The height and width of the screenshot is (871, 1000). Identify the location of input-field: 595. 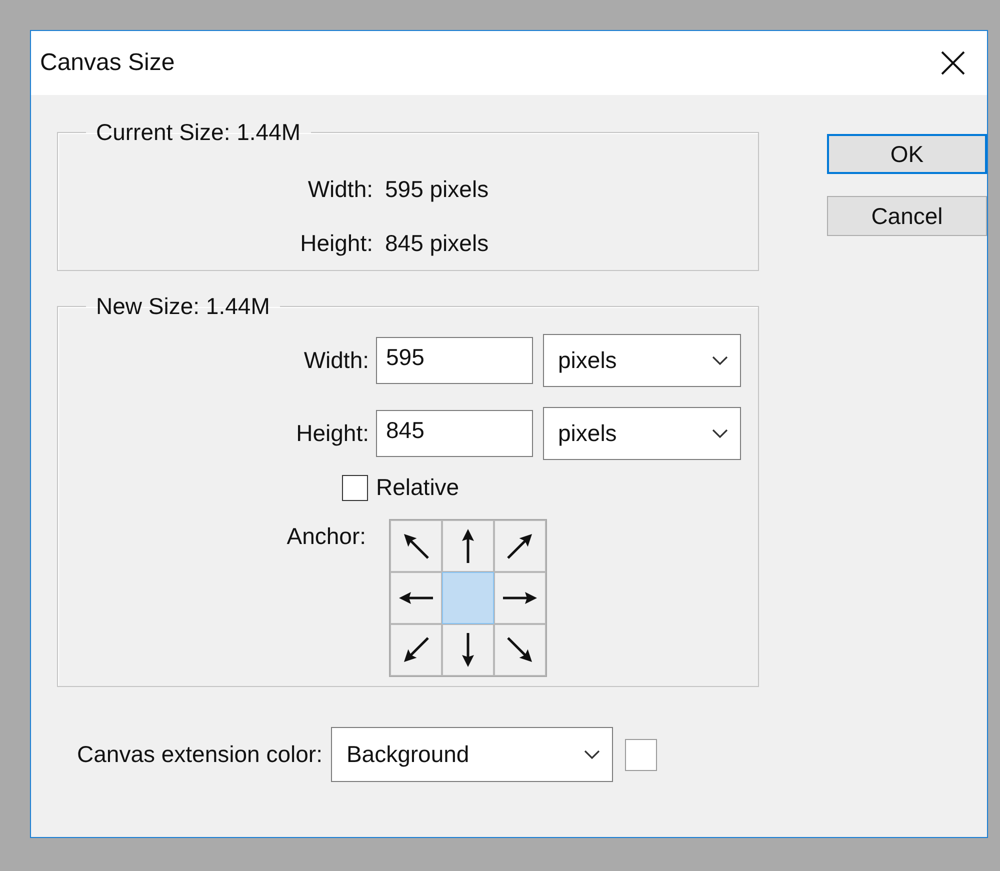
(454, 360).